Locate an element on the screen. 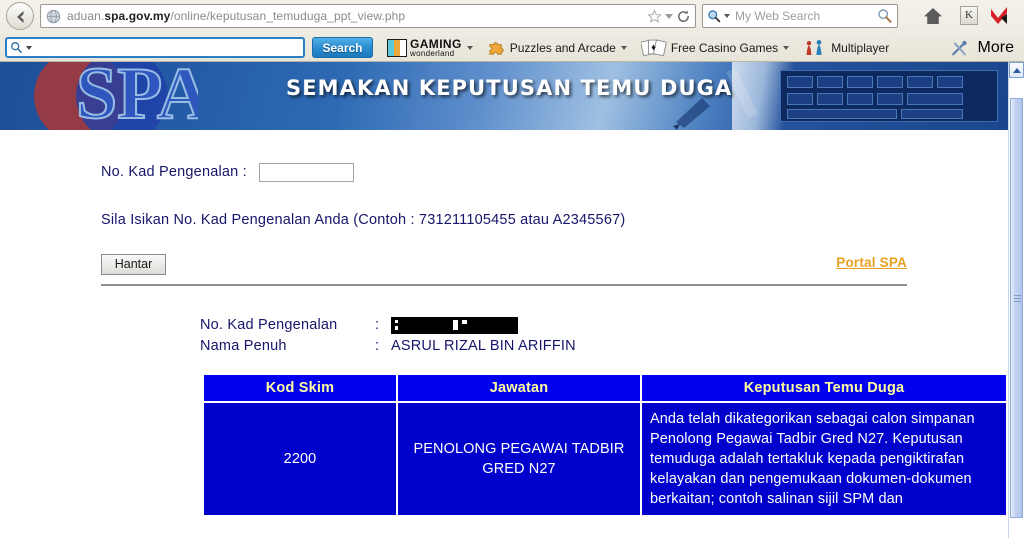  browser-search-box: My Web Search is located at coordinates (800, 16).